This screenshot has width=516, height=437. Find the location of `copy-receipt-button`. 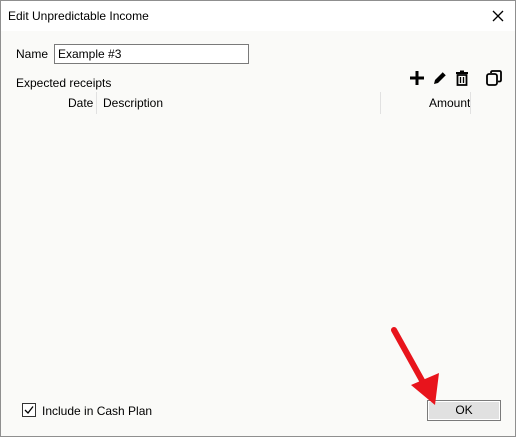

copy-receipt-button is located at coordinates (494, 78).